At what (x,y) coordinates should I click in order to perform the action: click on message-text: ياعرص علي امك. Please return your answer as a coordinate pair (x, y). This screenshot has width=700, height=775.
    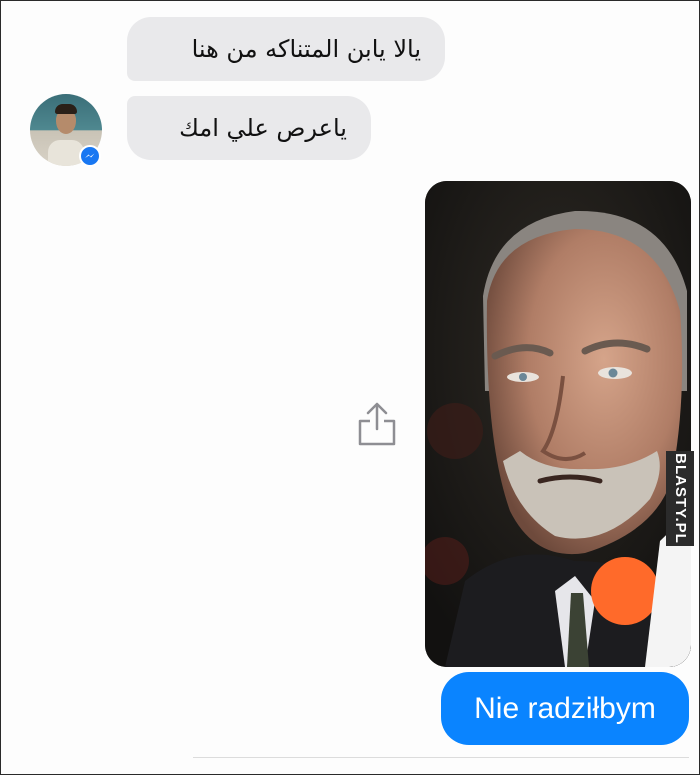
    Looking at the image, I should click on (263, 128).